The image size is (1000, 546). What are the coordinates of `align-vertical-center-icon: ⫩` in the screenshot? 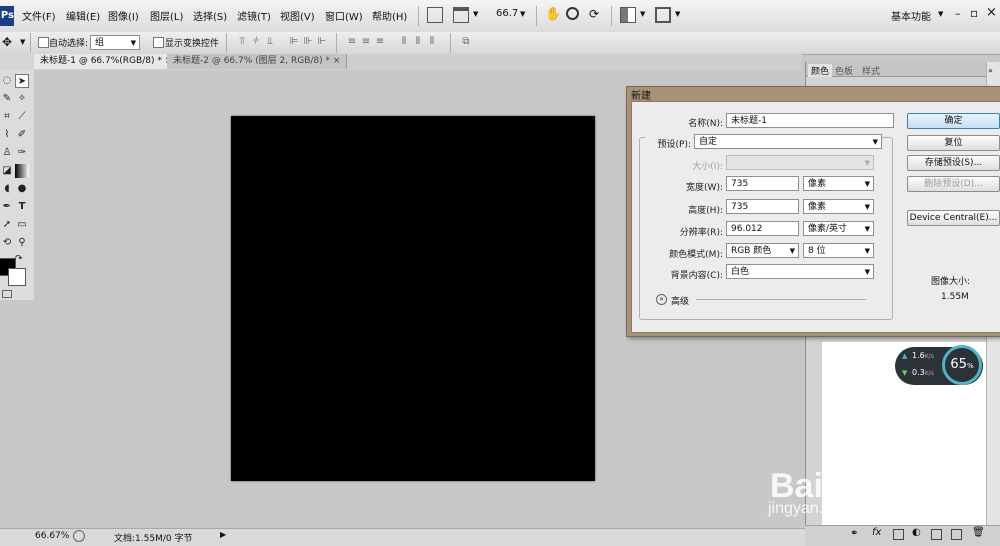 It's located at (256, 42).